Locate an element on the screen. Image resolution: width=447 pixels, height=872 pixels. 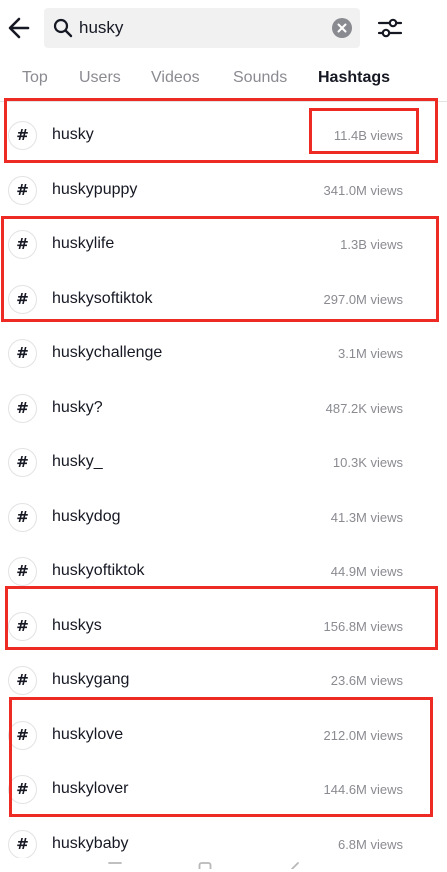
hashtag-views: 3.1M views is located at coordinates (370, 353).